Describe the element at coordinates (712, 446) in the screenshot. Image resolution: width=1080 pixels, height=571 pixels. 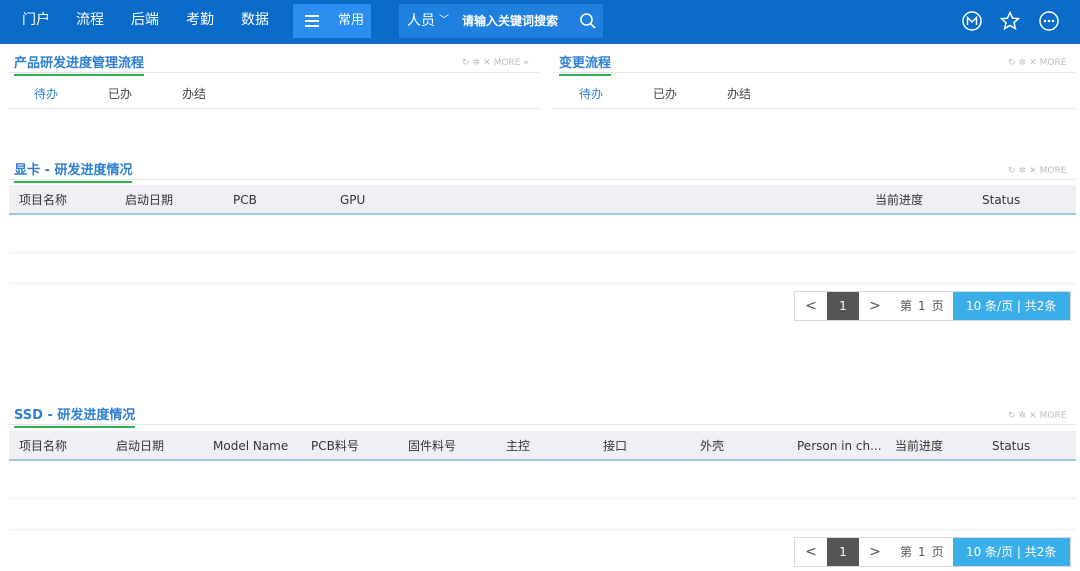
I see `column-header: 外壳` at that location.